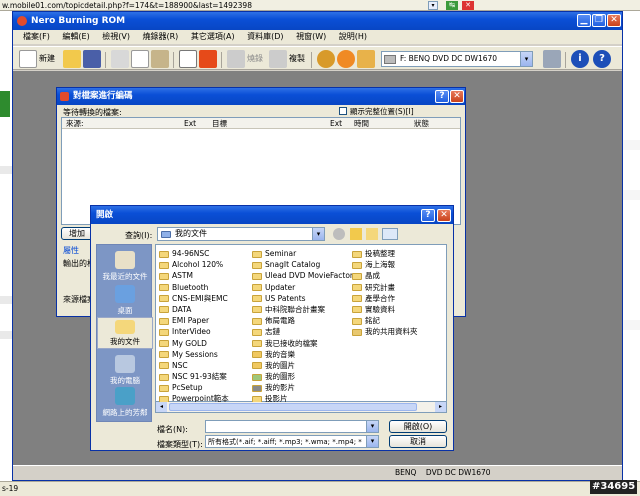 The height and width of the screenshot is (496, 640). I want to click on info-icon: i, so click(580, 59).